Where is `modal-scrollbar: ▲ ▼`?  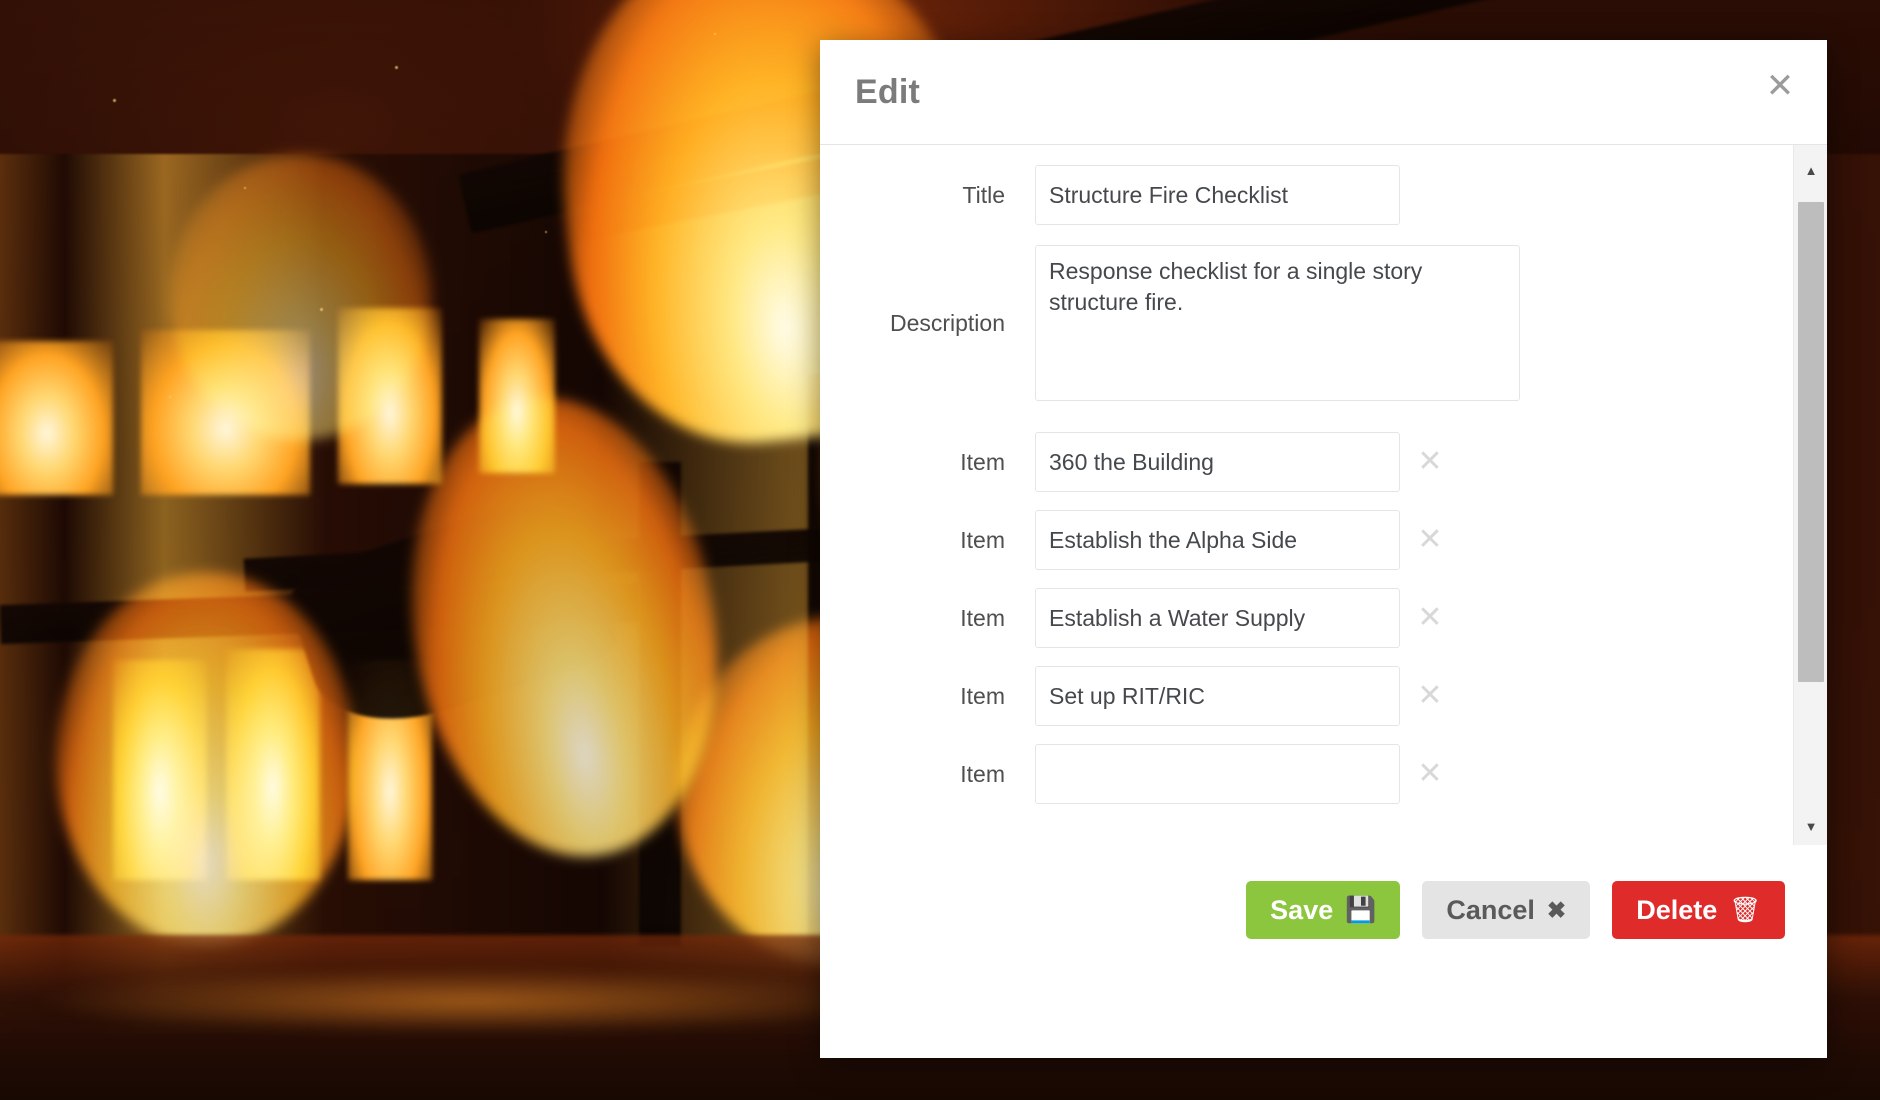
modal-scrollbar: ▲ ▼ is located at coordinates (1810, 495).